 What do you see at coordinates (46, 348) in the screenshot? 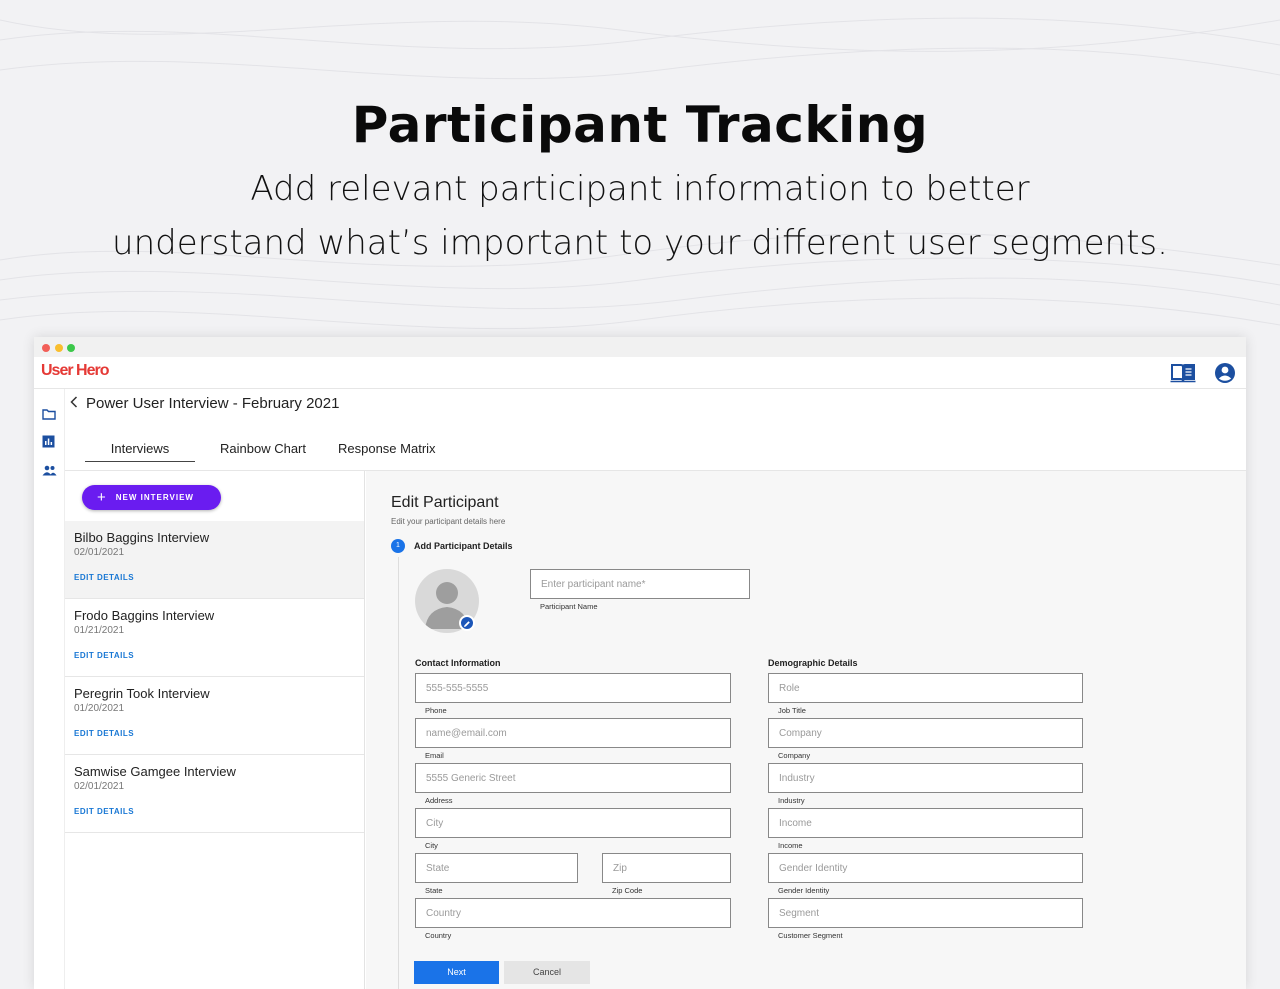
I see `close-window-dot` at bounding box center [46, 348].